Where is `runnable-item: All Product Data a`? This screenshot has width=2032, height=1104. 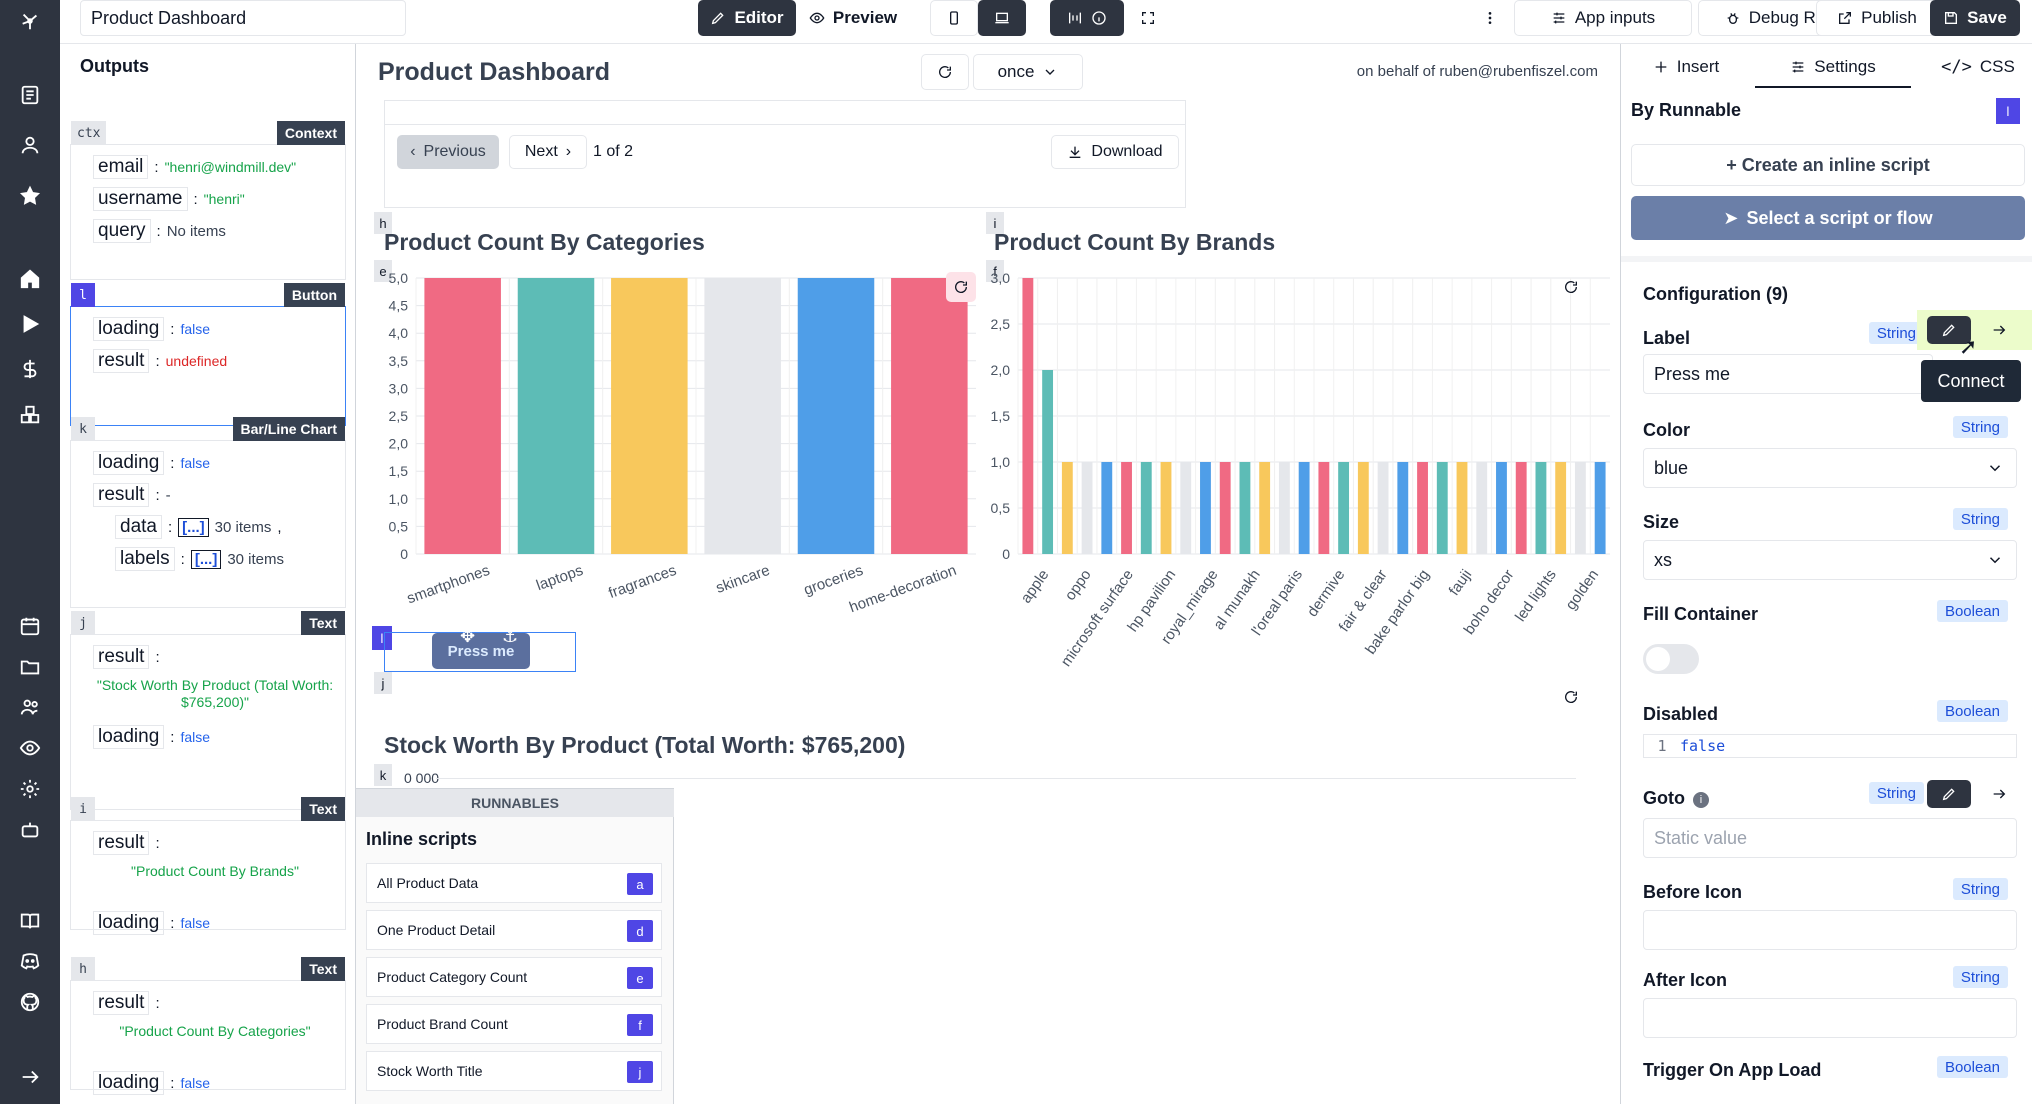 runnable-item: All Product Data a is located at coordinates (514, 883).